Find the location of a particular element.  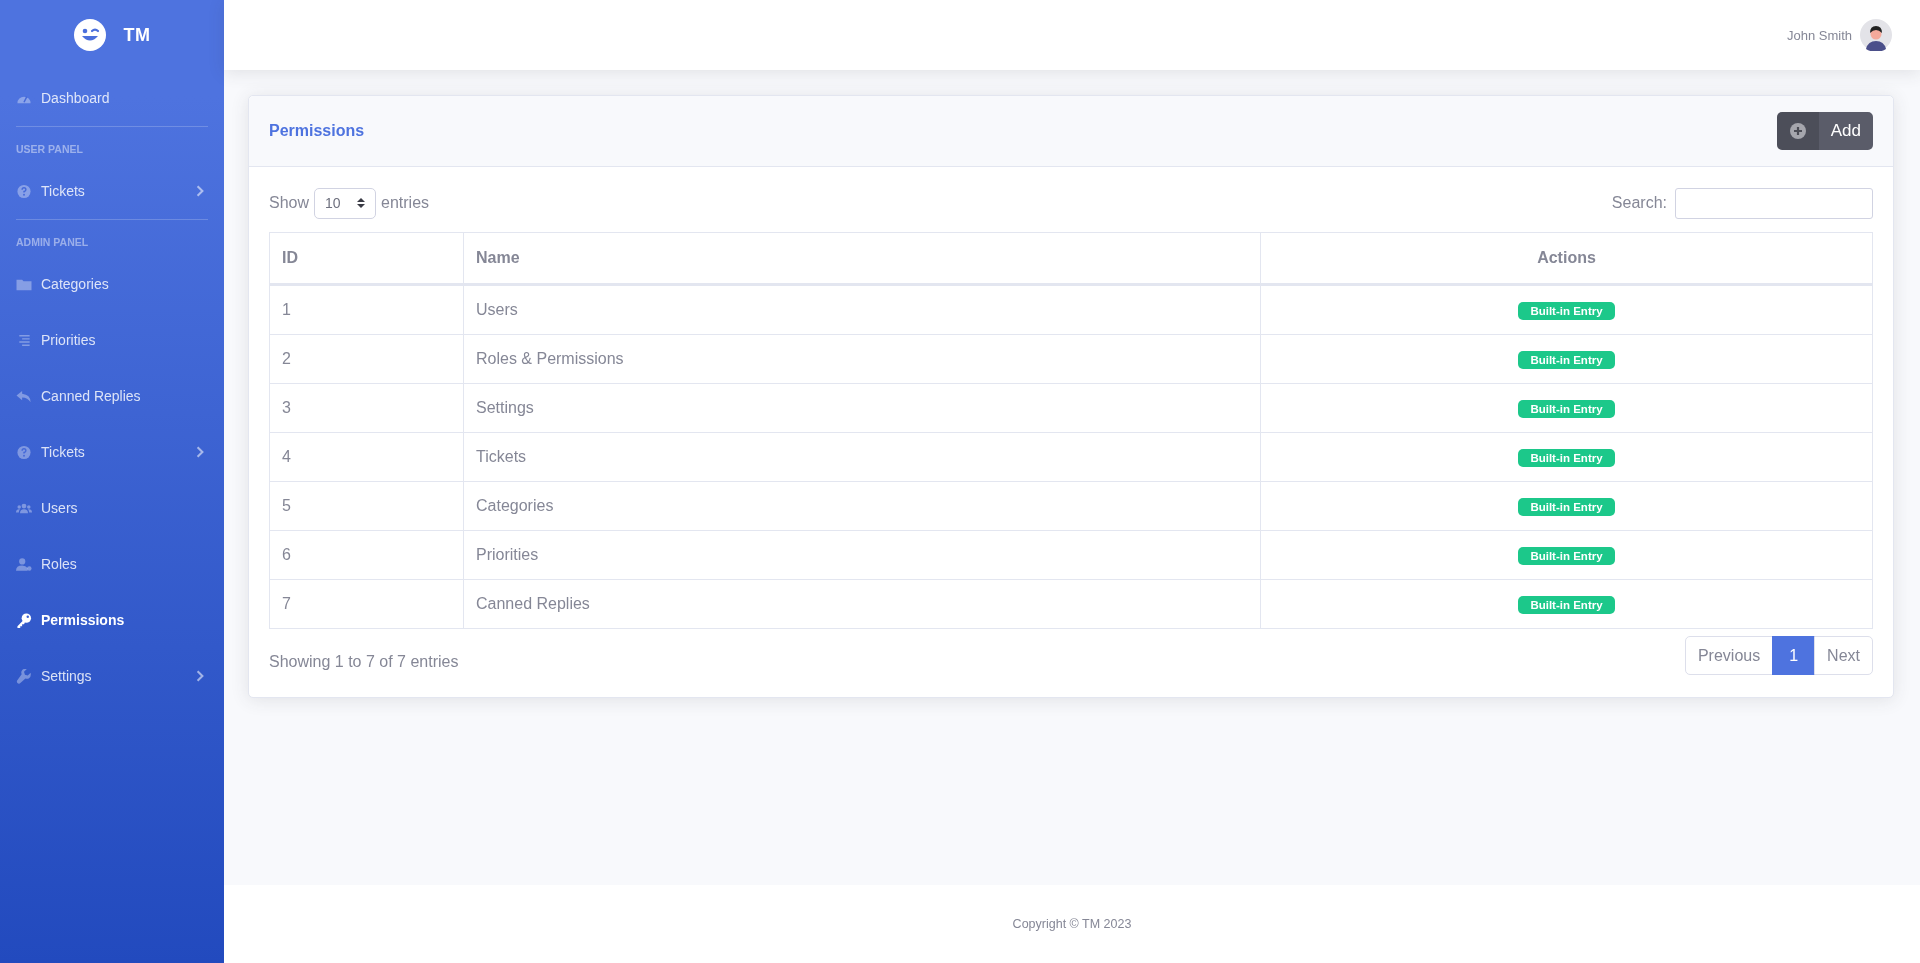

table-cell: Users is located at coordinates (862, 309).